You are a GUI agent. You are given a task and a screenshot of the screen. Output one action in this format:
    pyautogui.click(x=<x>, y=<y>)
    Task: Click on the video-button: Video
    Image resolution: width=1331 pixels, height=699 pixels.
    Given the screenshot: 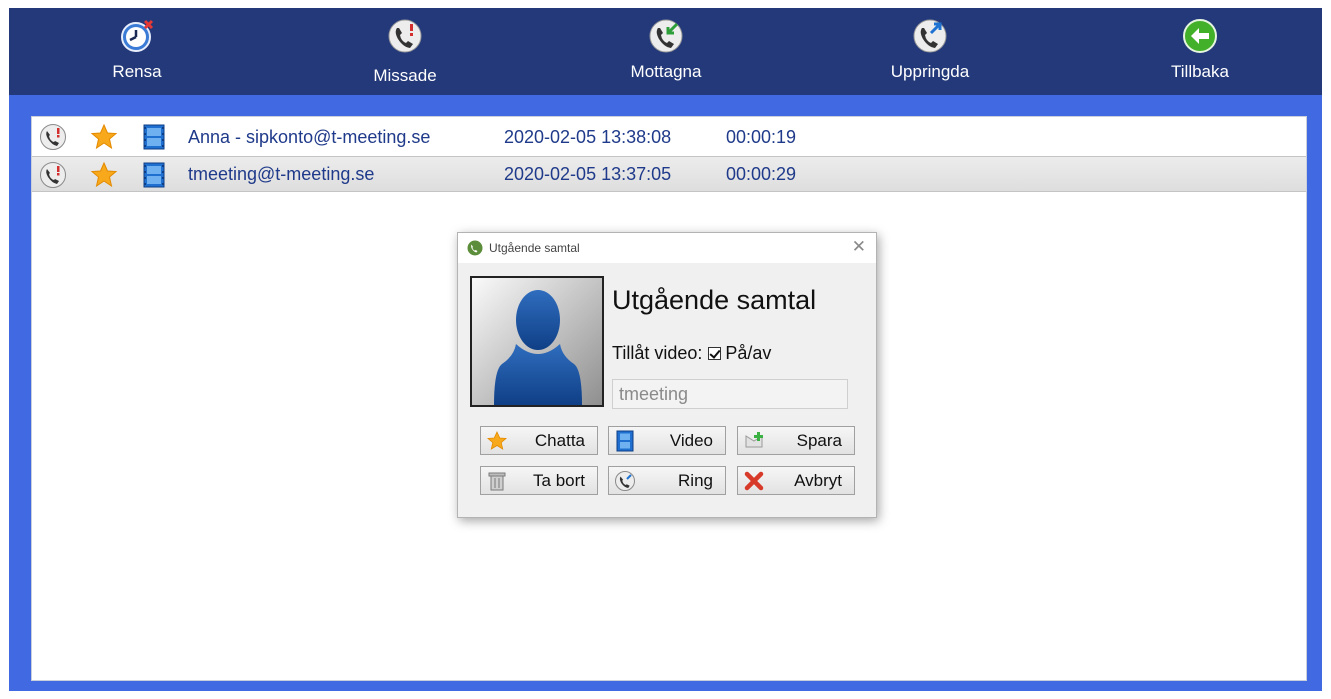 What is the action you would take?
    pyautogui.click(x=667, y=440)
    